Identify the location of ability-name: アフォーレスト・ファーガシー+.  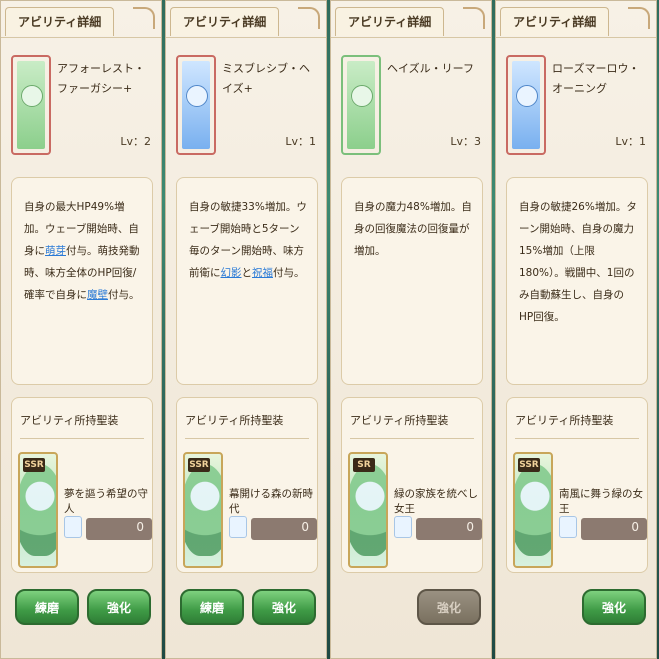
(101, 78).